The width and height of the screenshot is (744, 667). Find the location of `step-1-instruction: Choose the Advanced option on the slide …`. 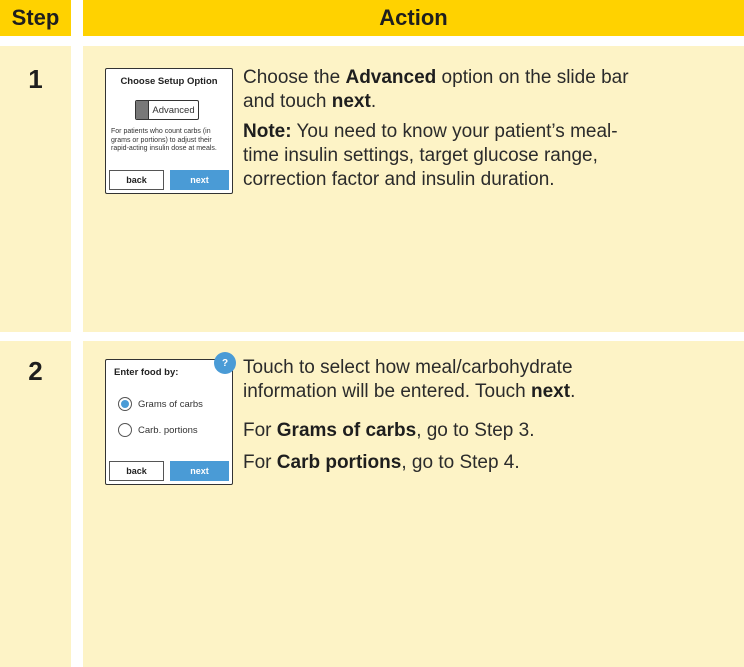

step-1-instruction: Choose the Advanced option on the slide … is located at coordinates (436, 89).